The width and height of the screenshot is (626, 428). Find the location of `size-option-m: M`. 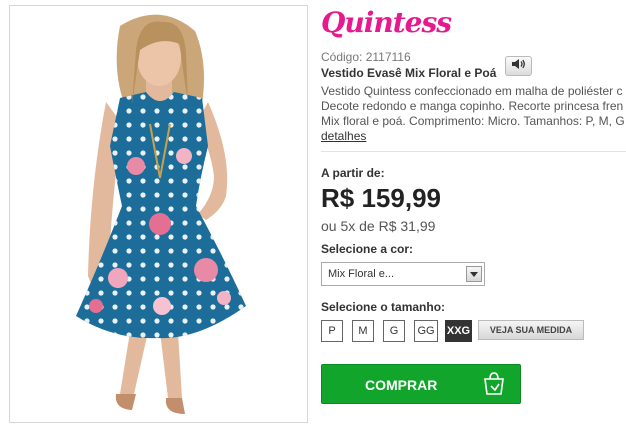

size-option-m: M is located at coordinates (363, 331).